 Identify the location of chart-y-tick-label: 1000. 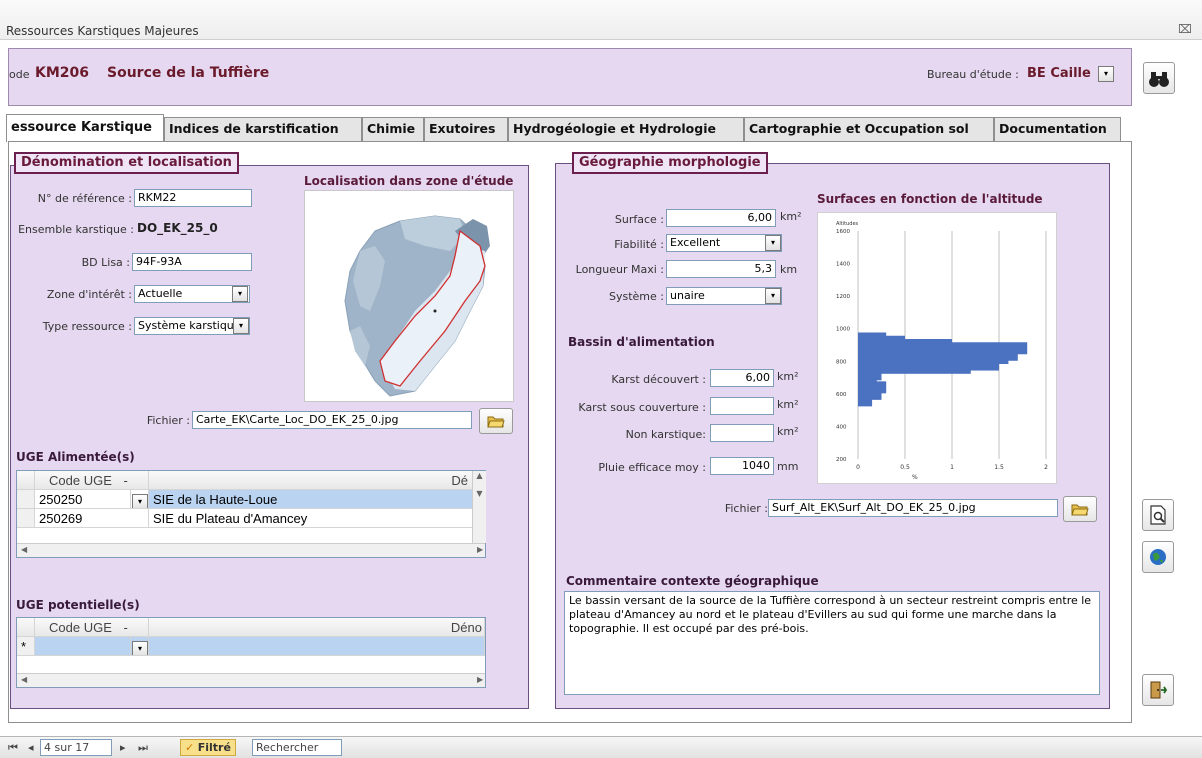
(843, 330).